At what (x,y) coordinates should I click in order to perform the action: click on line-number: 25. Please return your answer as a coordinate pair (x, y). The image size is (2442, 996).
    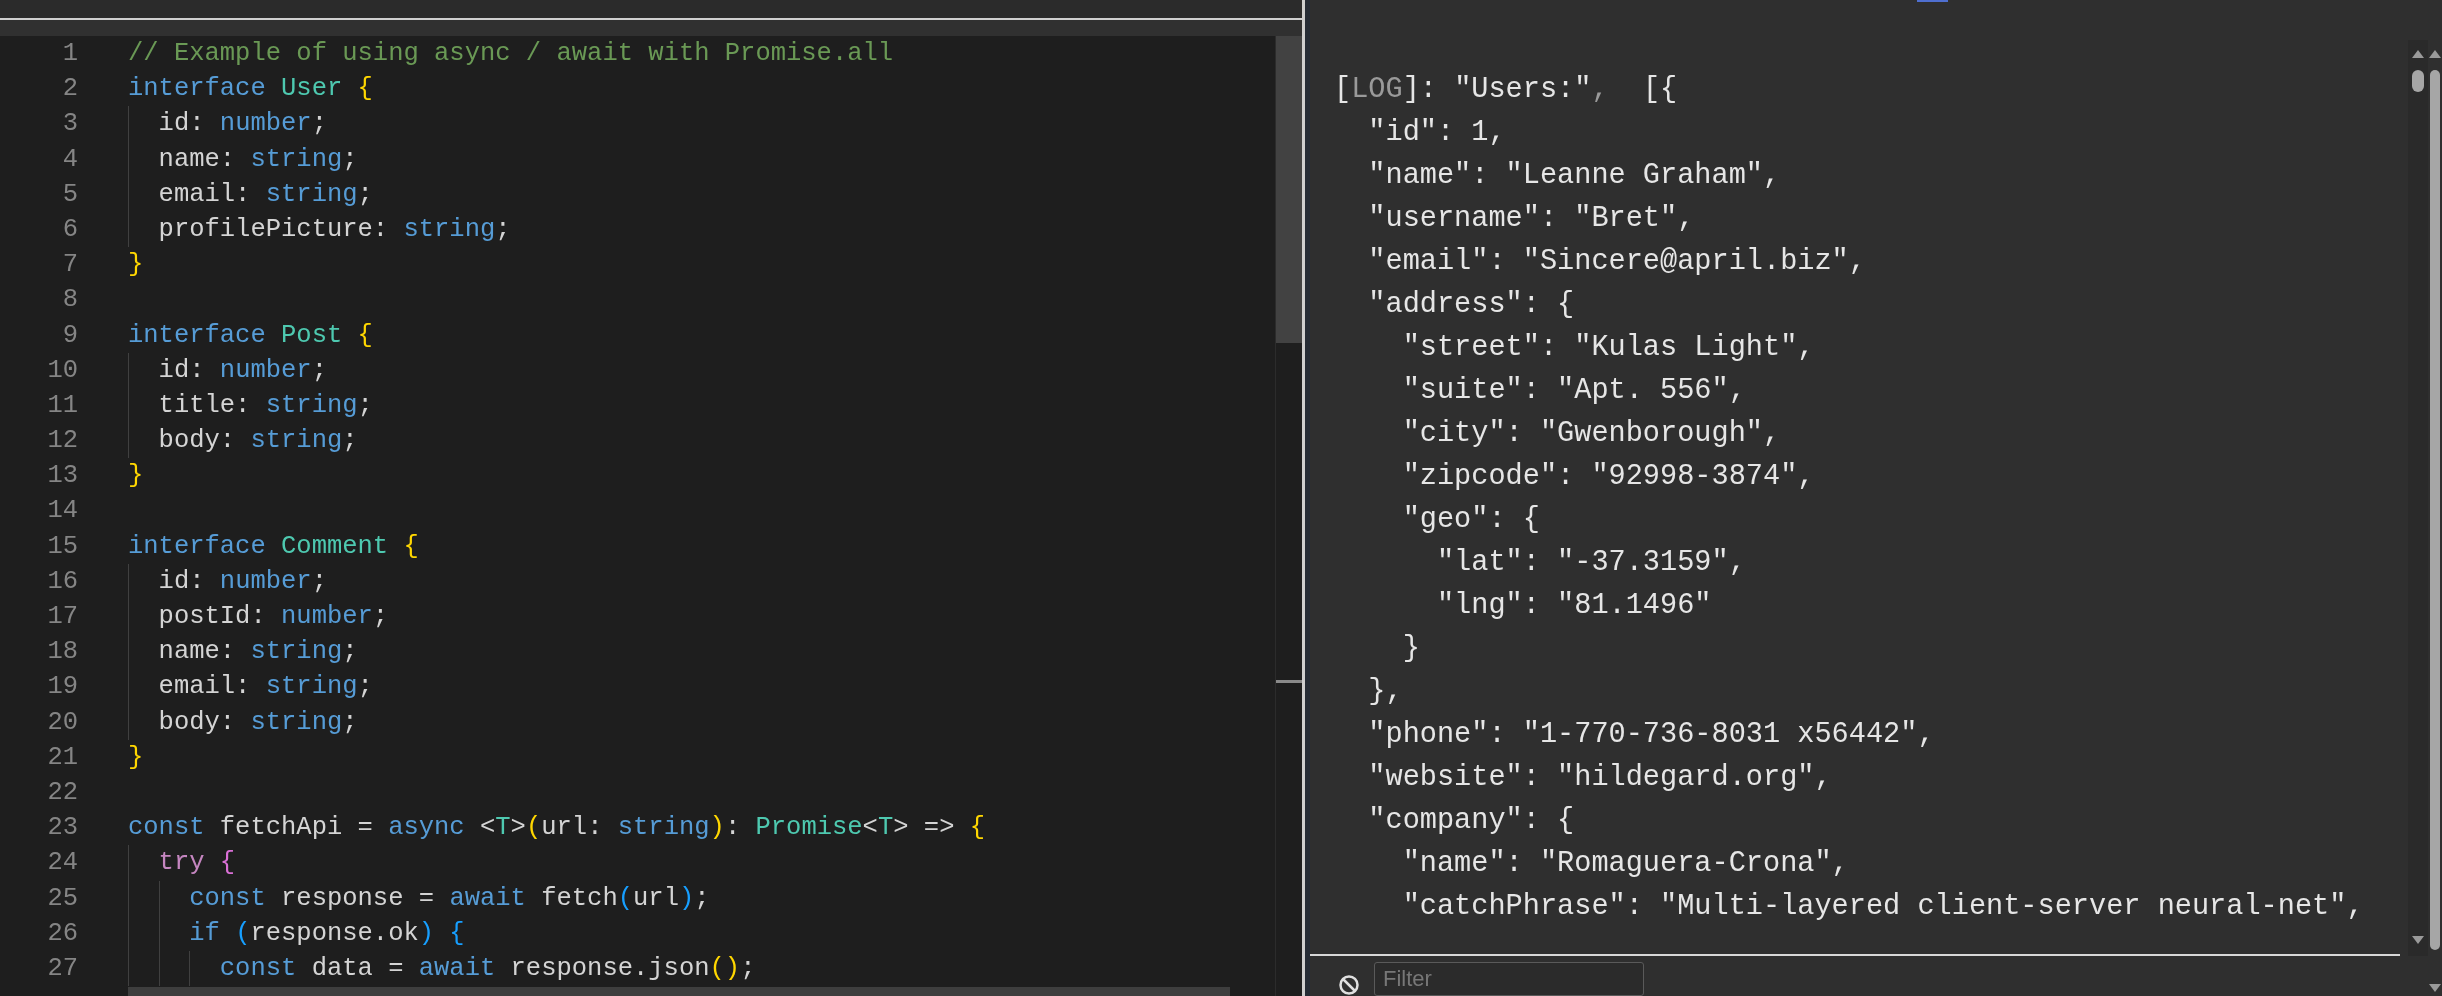
    Looking at the image, I should click on (62, 898).